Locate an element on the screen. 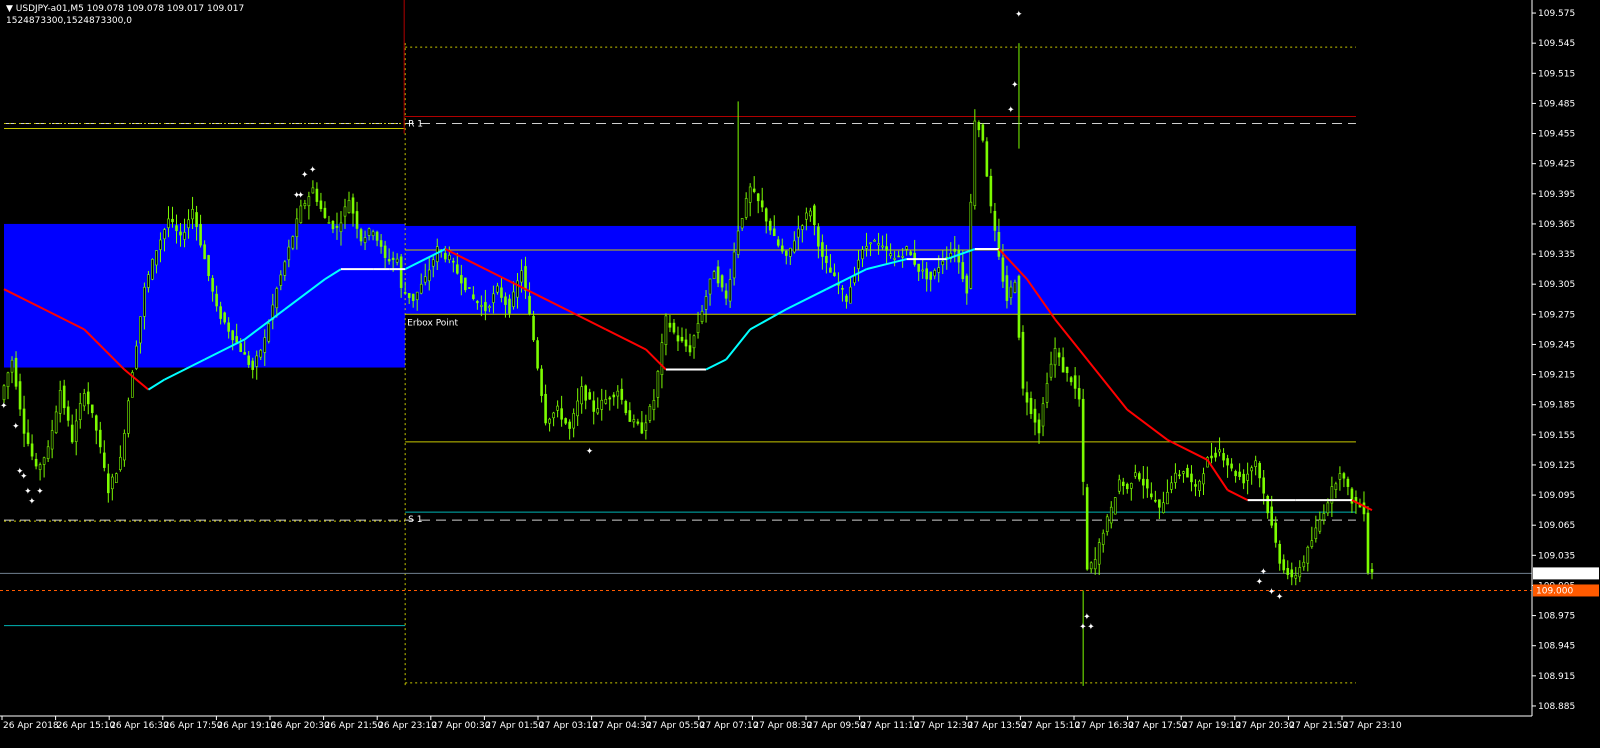 This screenshot has width=1600, height=748. alert-price-label: 109.000 is located at coordinates (1554, 591).